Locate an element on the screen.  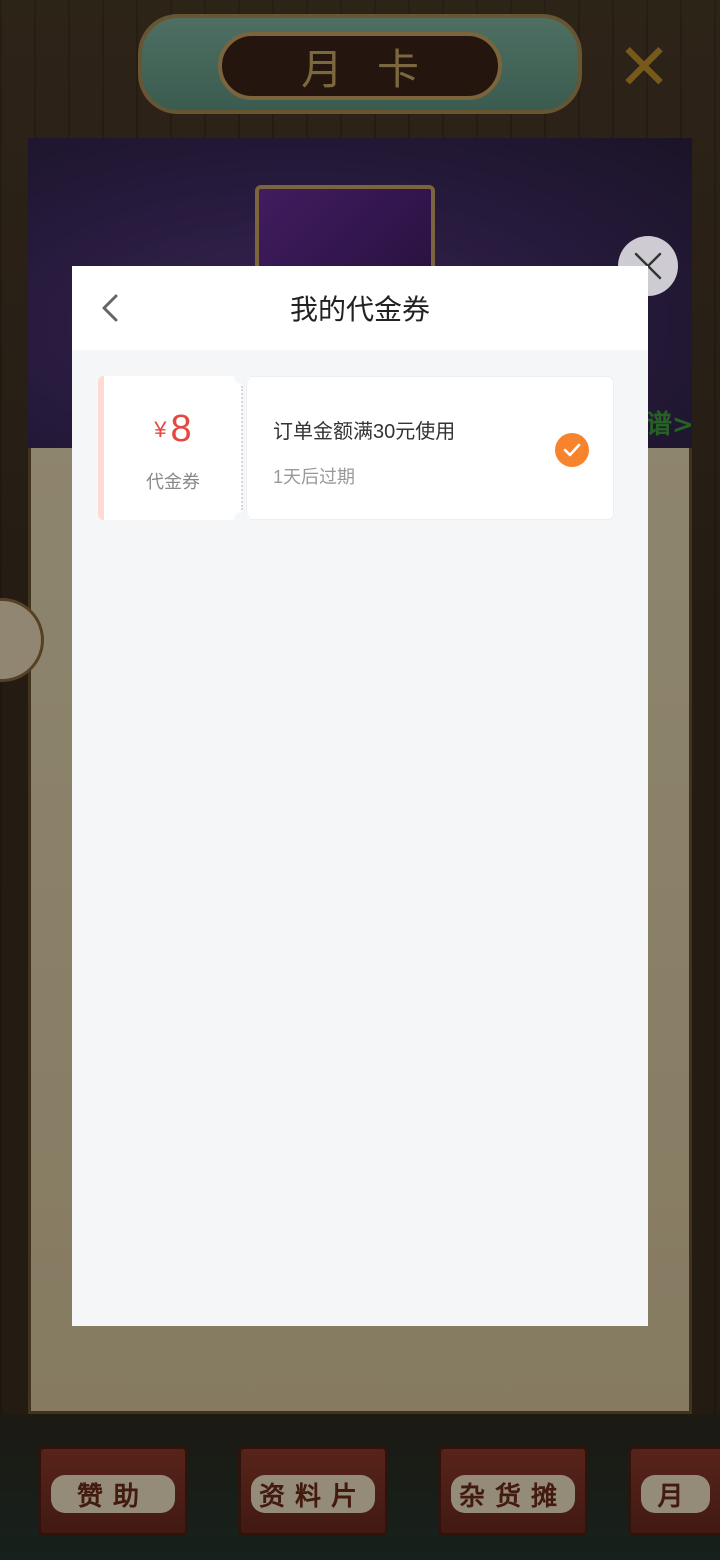
modal-header: 我的代金券 is located at coordinates (360, 308).